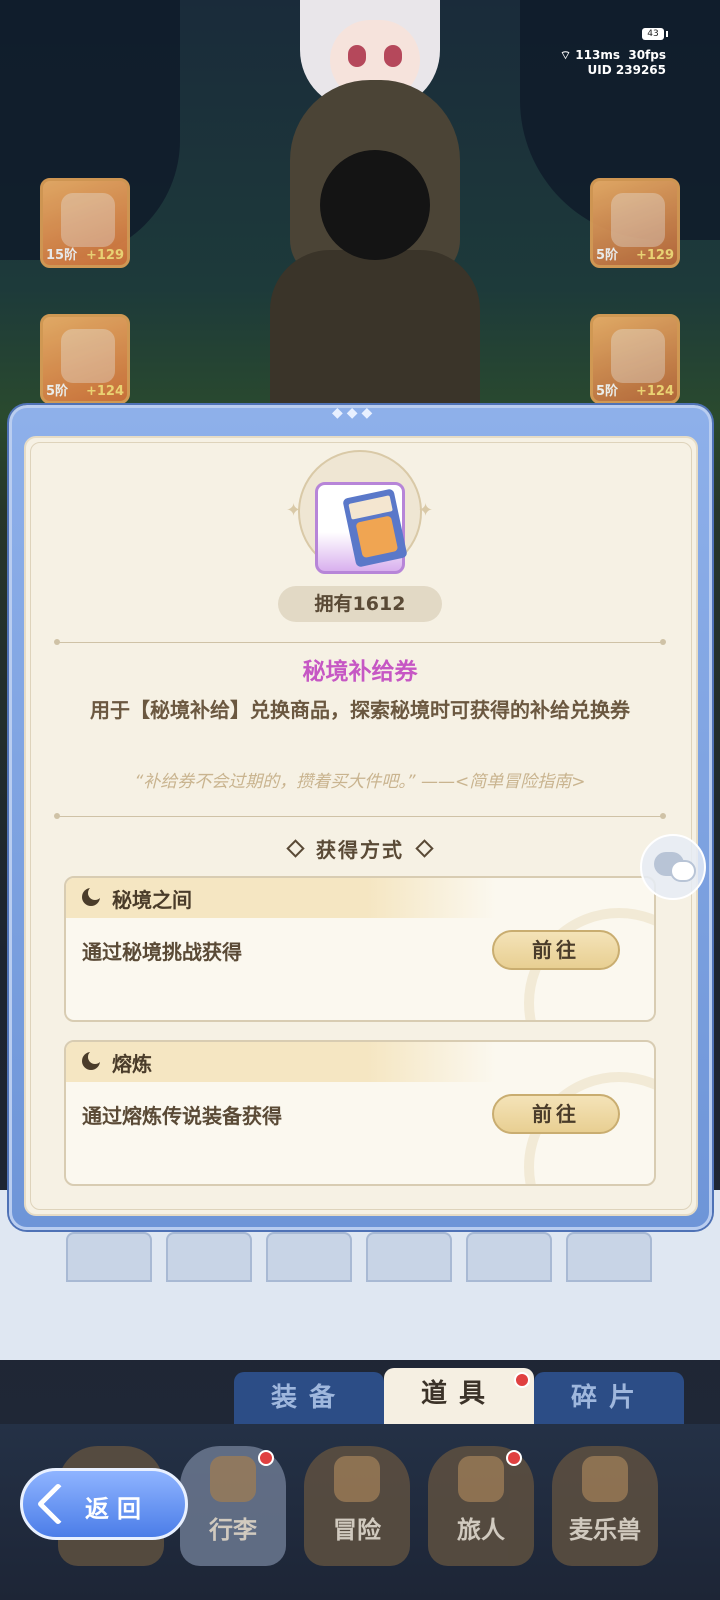 Image resolution: width=720 pixels, height=1600 pixels. What do you see at coordinates (638, 356) in the screenshot?
I see `accessory-icon` at bounding box center [638, 356].